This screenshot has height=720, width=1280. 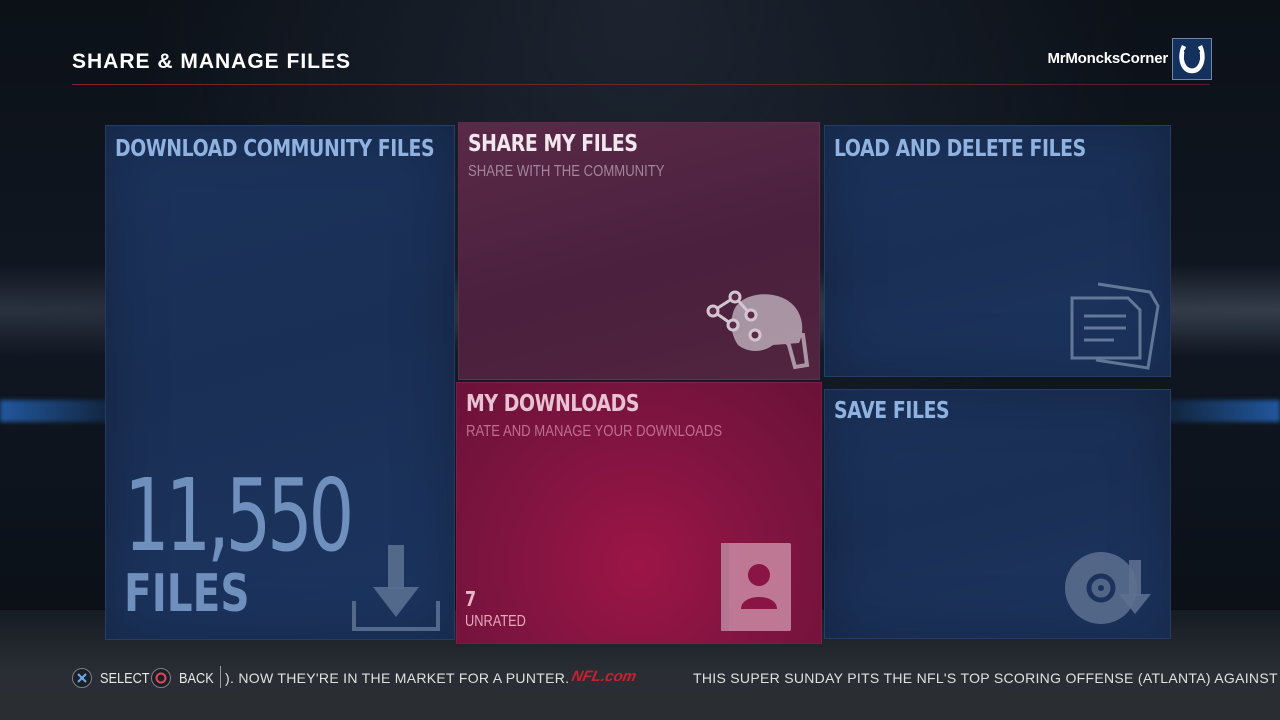 What do you see at coordinates (275, 149) in the screenshot?
I see `tile-title: DOWNLOAD COMMUNITY FILES` at bounding box center [275, 149].